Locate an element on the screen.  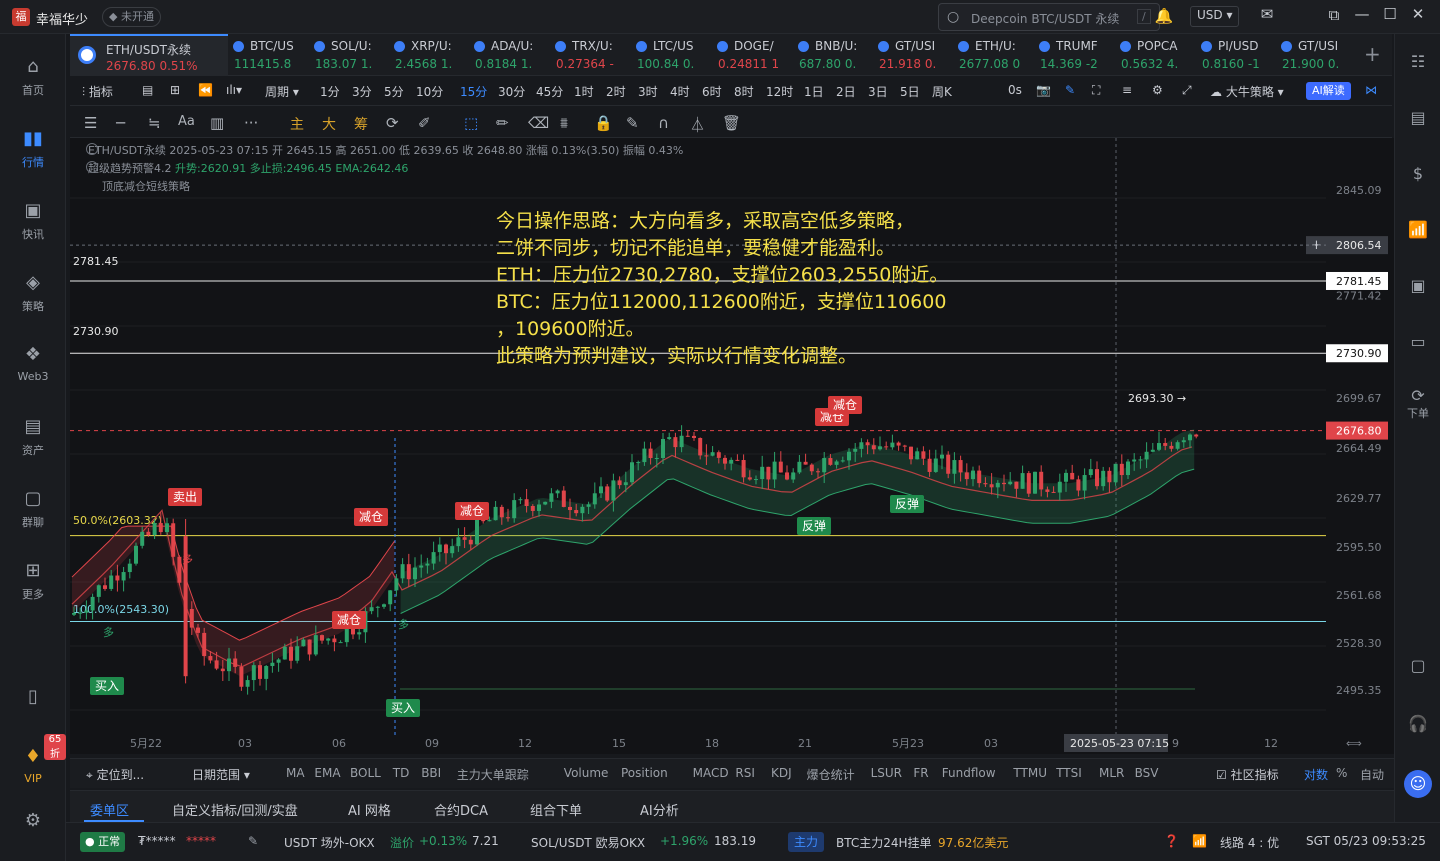
font-tool: Aa is located at coordinates (186, 121).